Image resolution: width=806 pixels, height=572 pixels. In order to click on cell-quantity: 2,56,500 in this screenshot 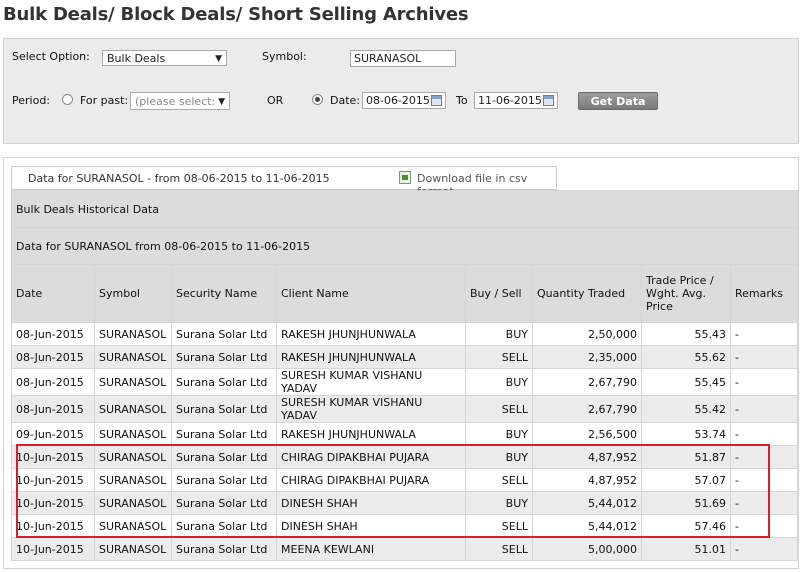, I will do `click(587, 434)`.